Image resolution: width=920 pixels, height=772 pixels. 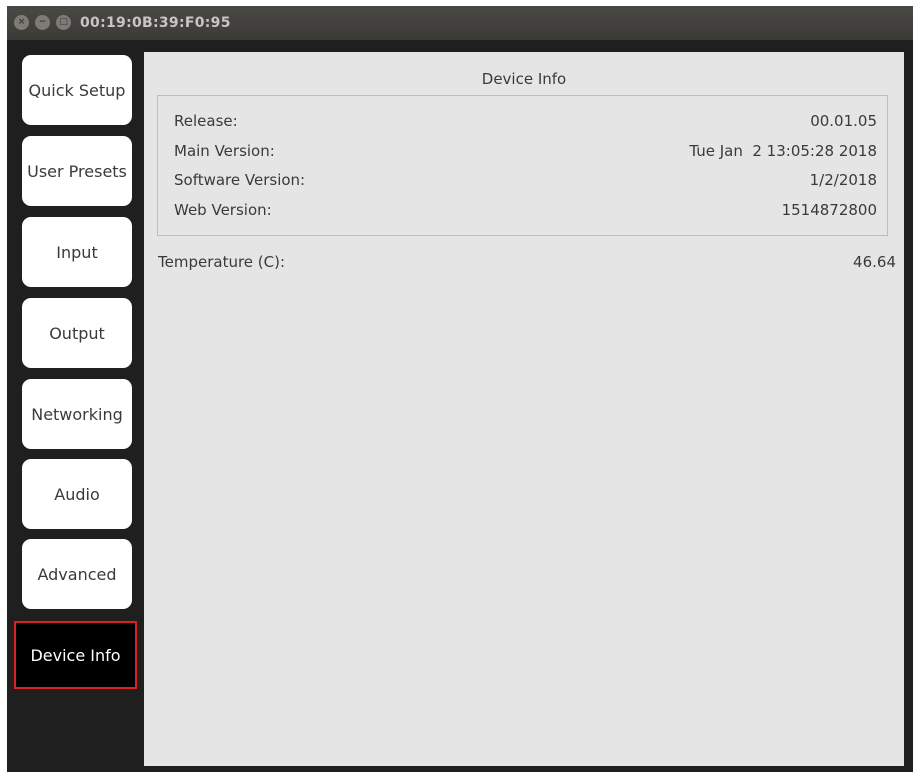 I want to click on sidebar-item-label: Audio, so click(x=77, y=494).